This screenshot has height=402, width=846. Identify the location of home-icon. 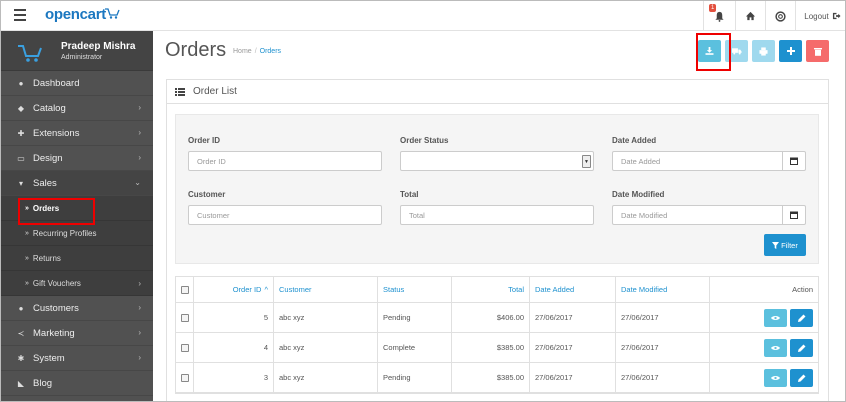
(750, 16).